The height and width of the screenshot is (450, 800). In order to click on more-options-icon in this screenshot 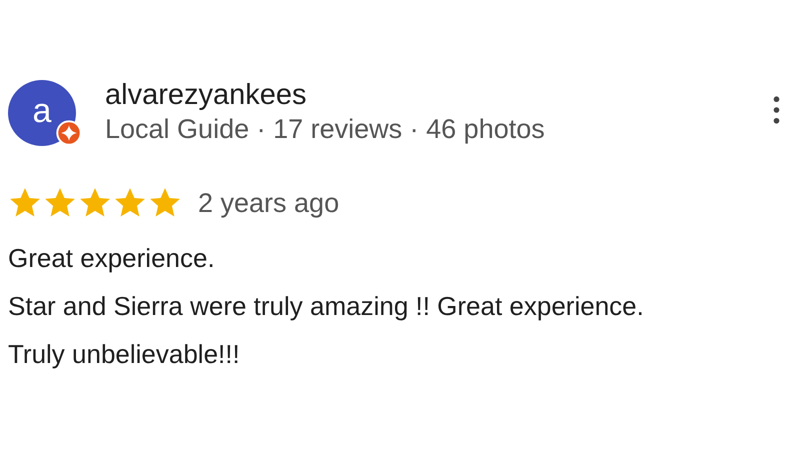, I will do `click(776, 110)`.